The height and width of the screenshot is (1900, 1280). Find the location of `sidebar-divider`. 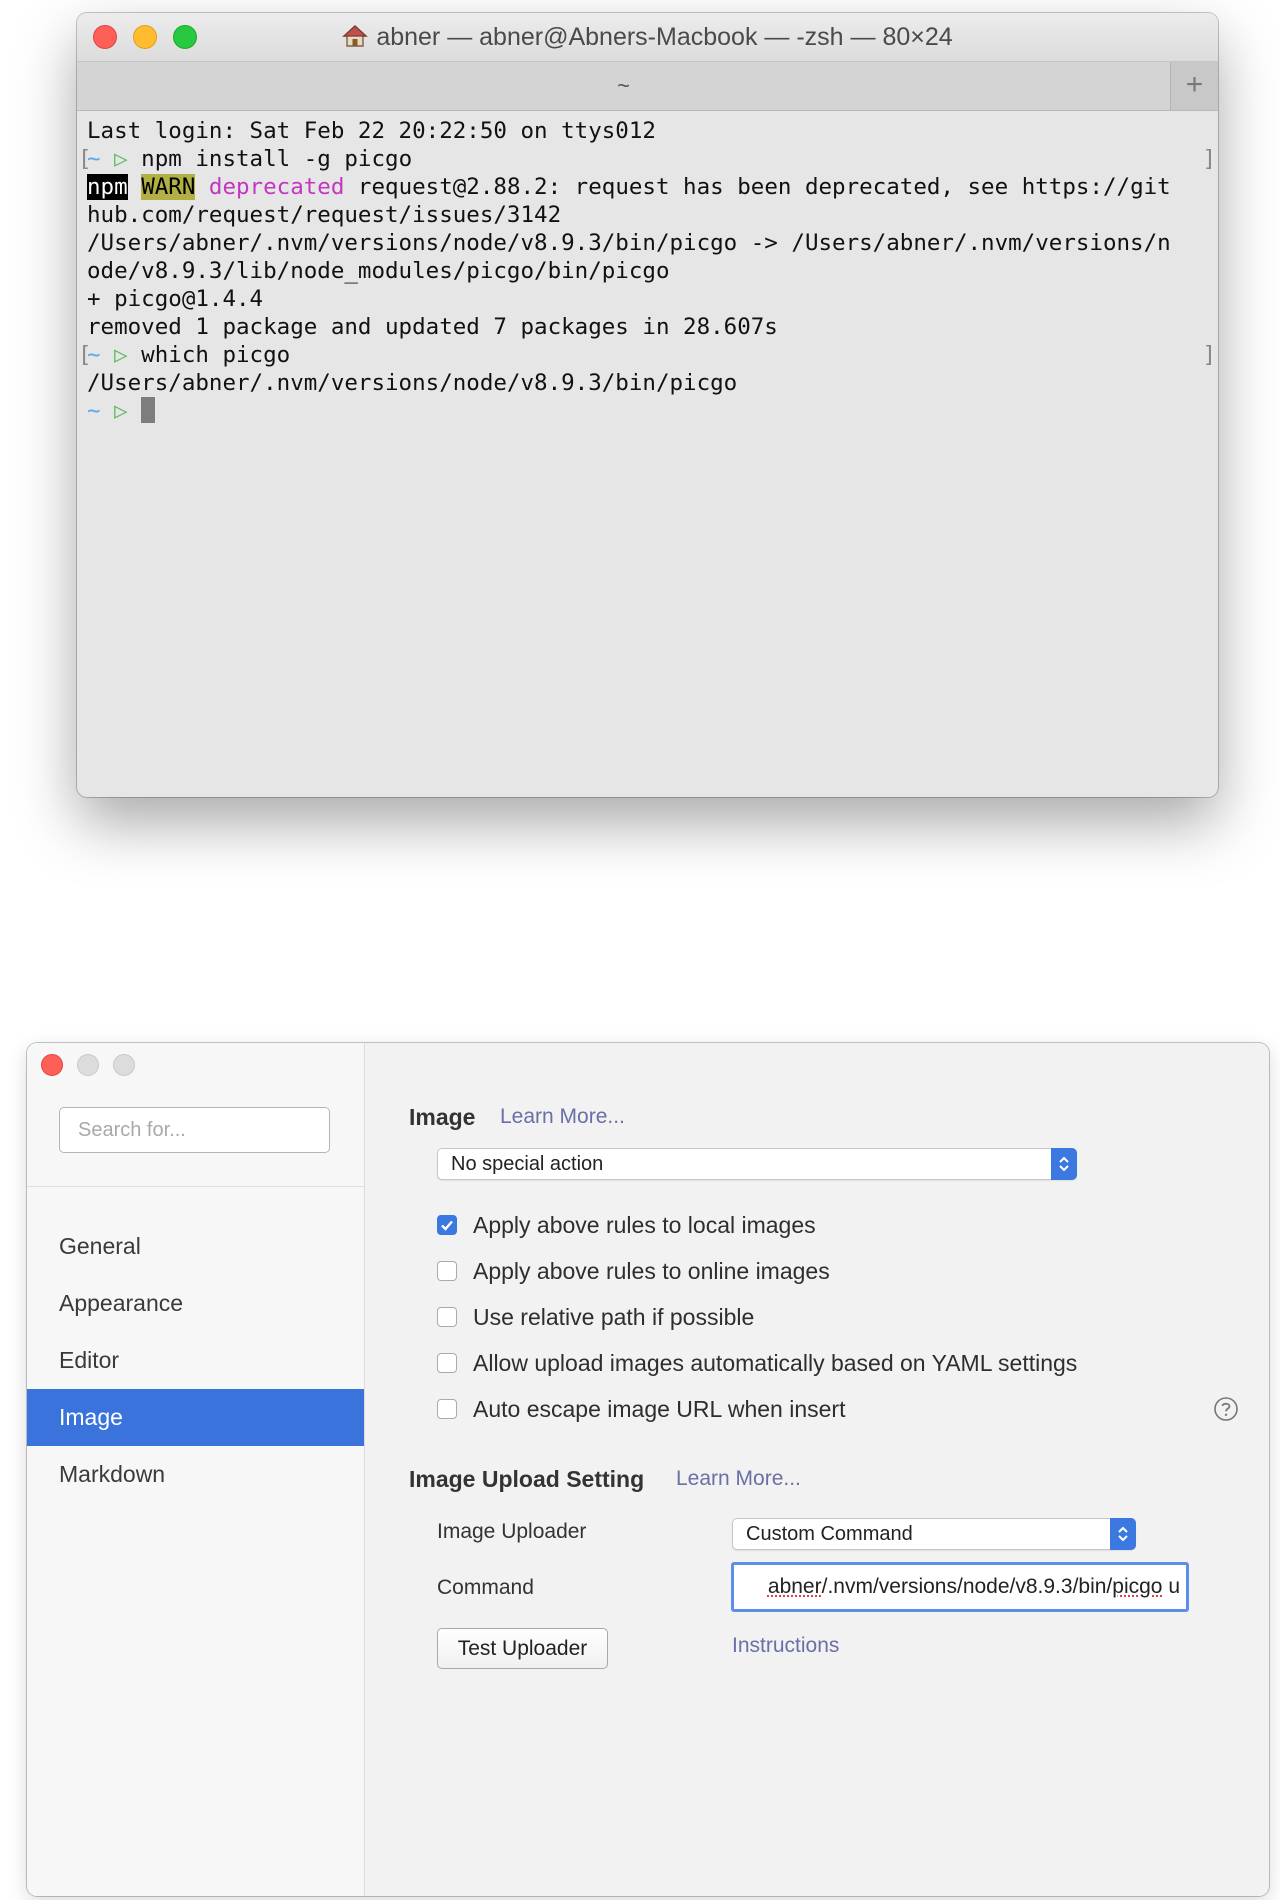

sidebar-divider is located at coordinates (195, 1186).